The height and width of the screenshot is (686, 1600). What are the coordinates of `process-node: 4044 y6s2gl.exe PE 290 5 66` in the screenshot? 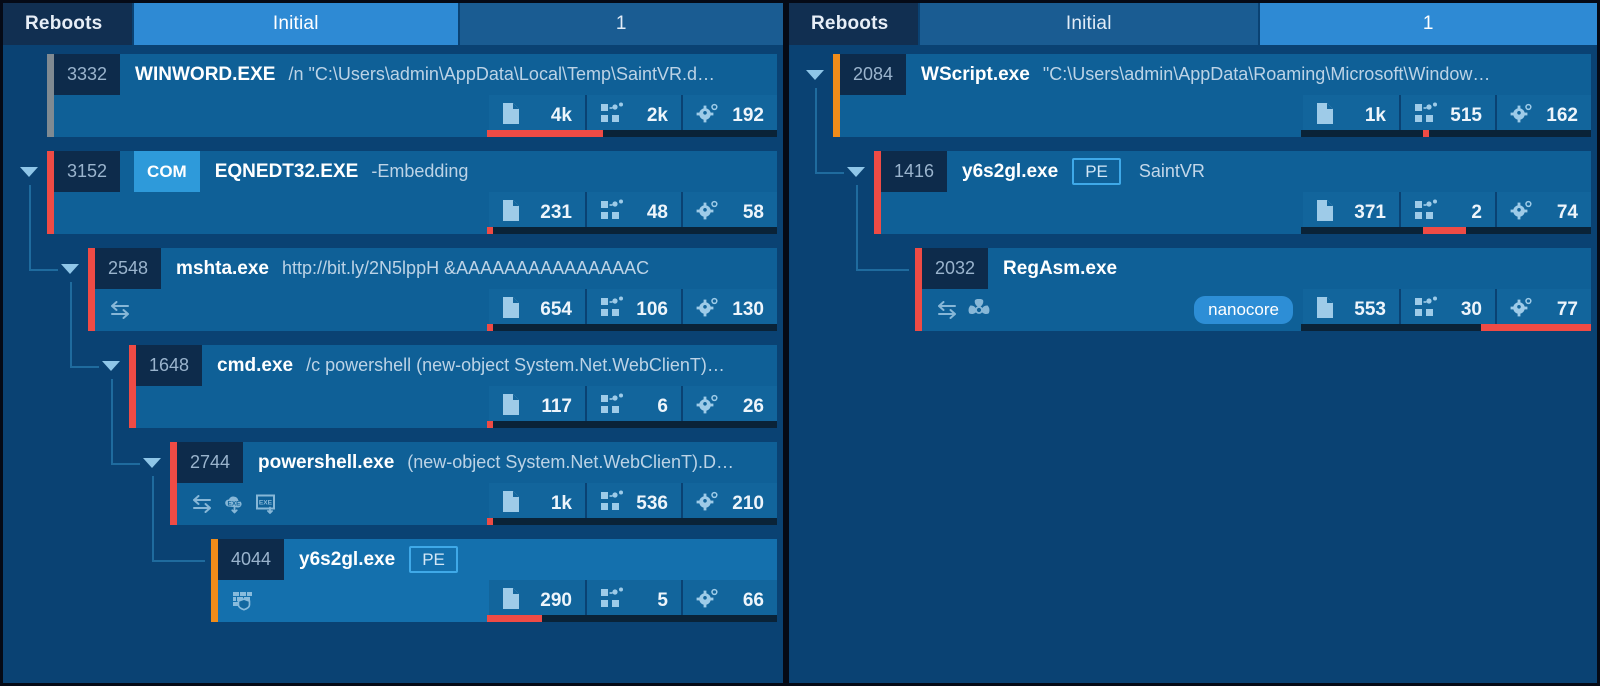 It's located at (494, 580).